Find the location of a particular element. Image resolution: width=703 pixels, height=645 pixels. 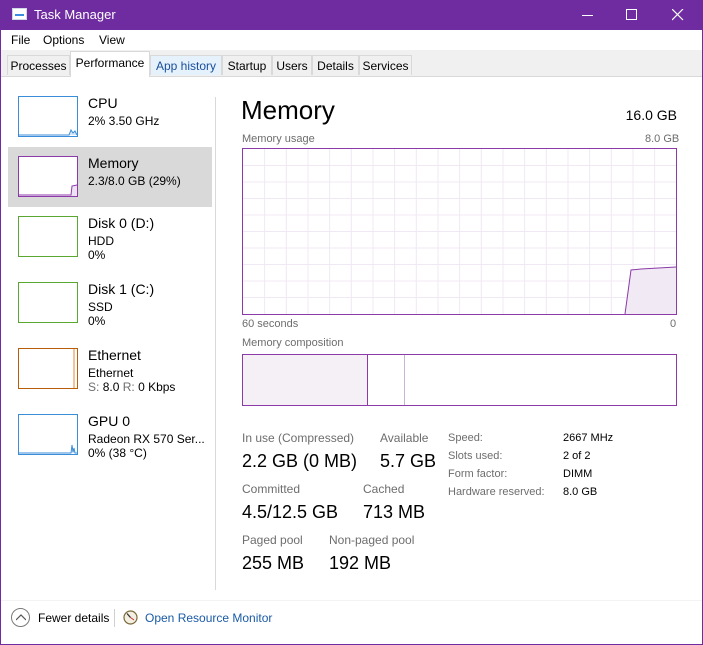

tab-users: Users is located at coordinates (292, 65).